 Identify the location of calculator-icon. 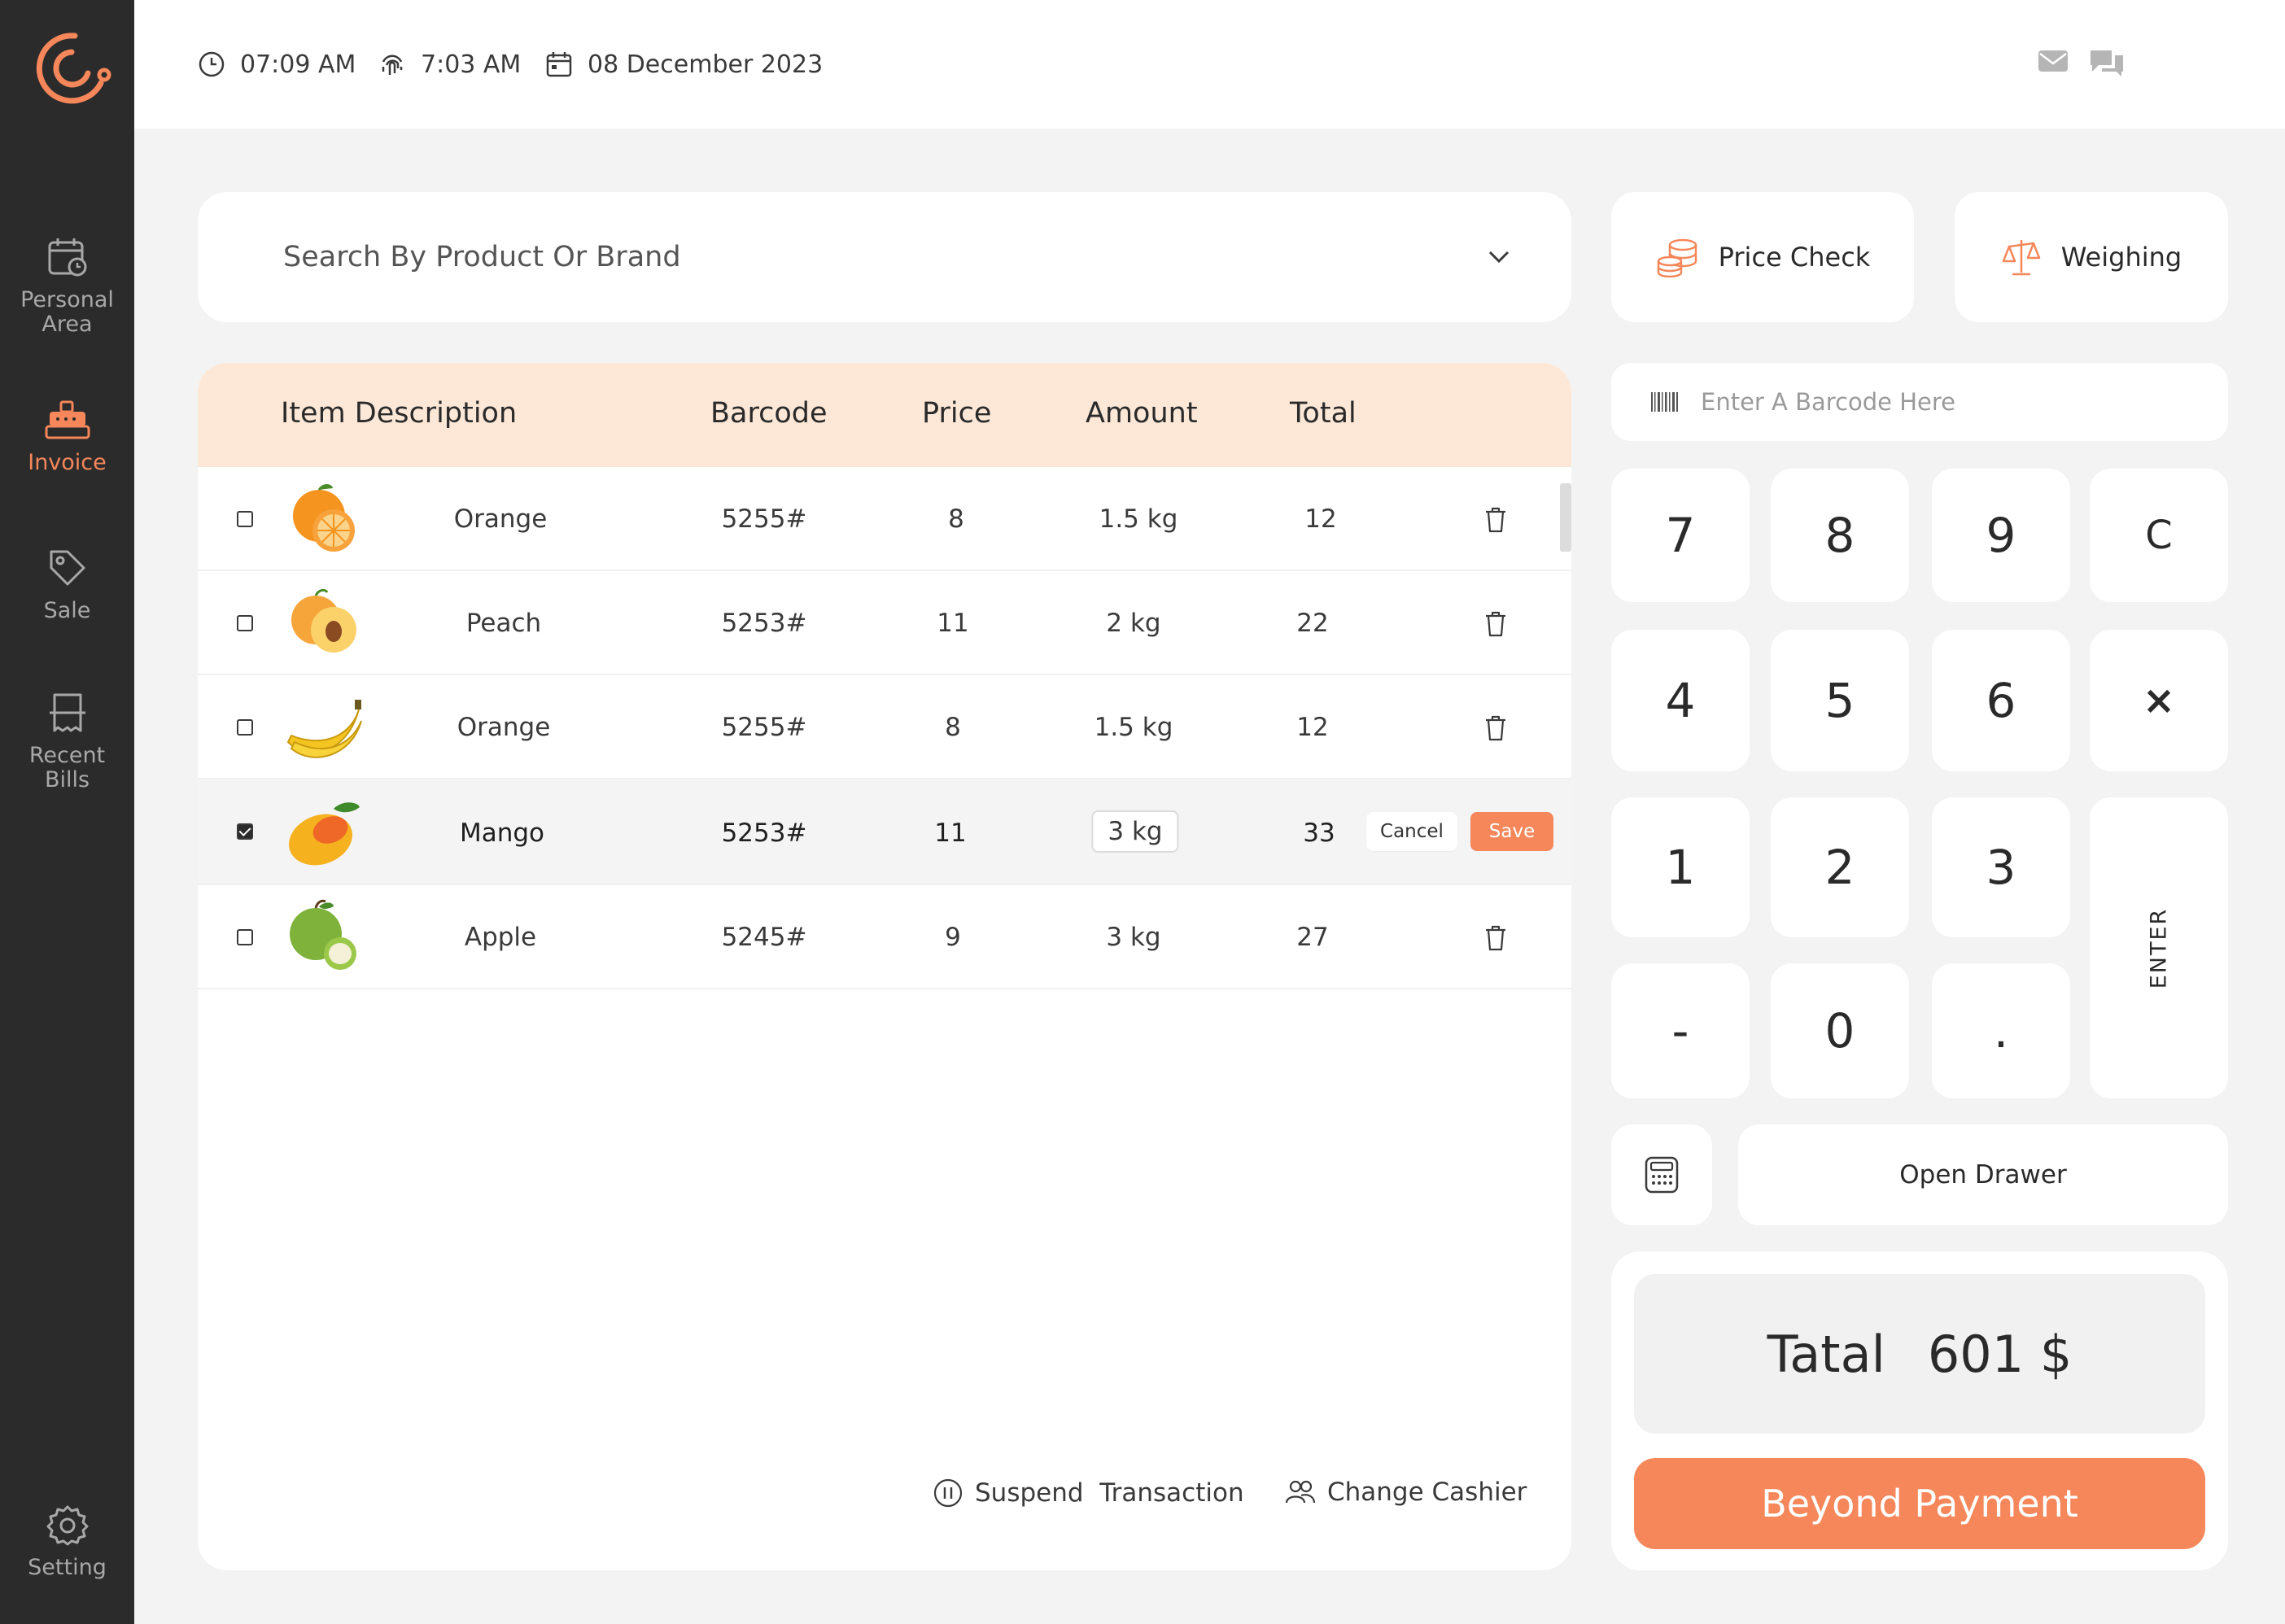
(1662, 1175).